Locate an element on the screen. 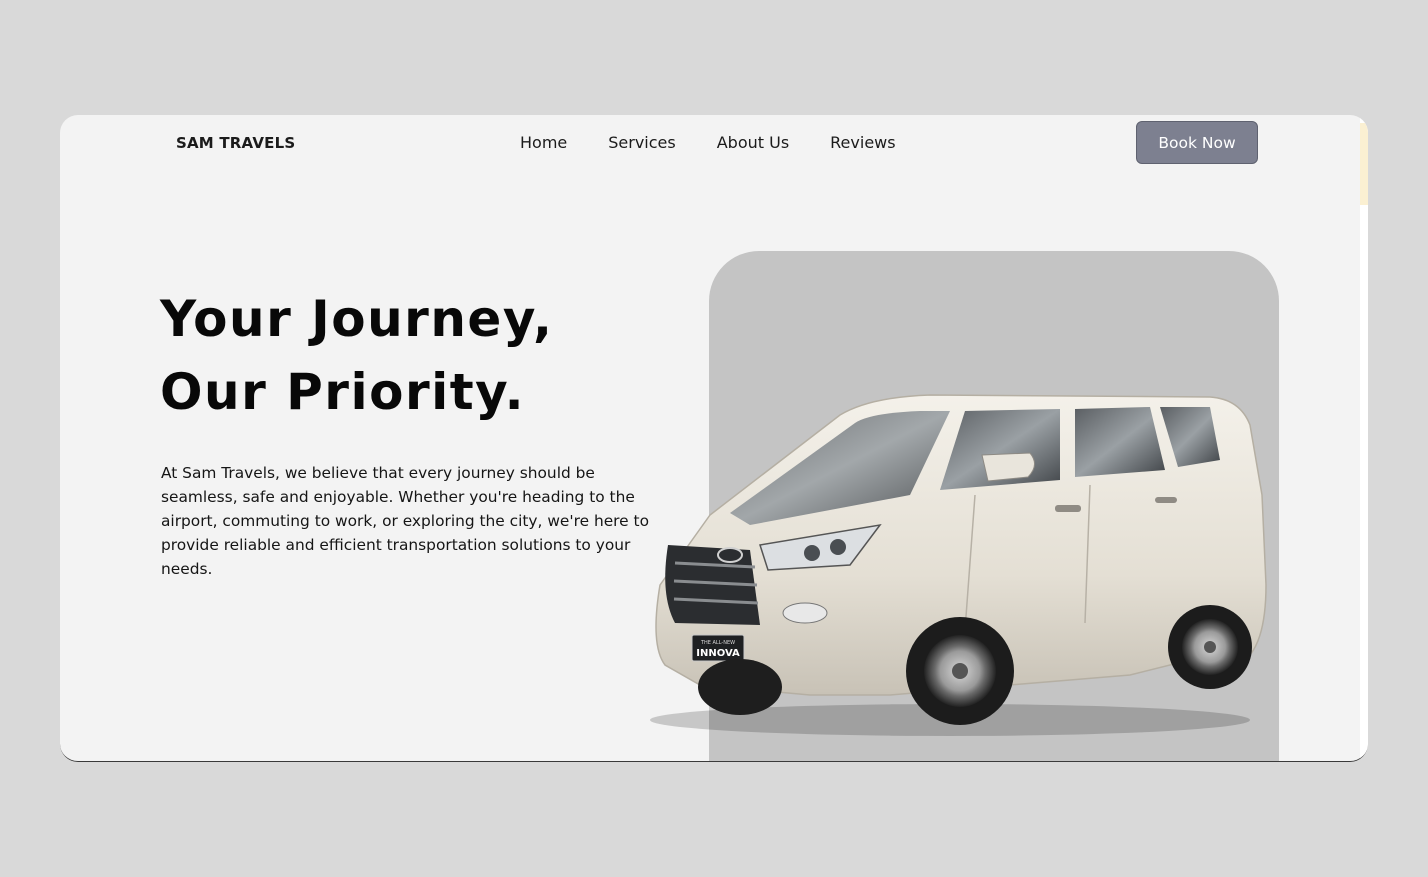  scrollbar-thumb is located at coordinates (1364, 164).